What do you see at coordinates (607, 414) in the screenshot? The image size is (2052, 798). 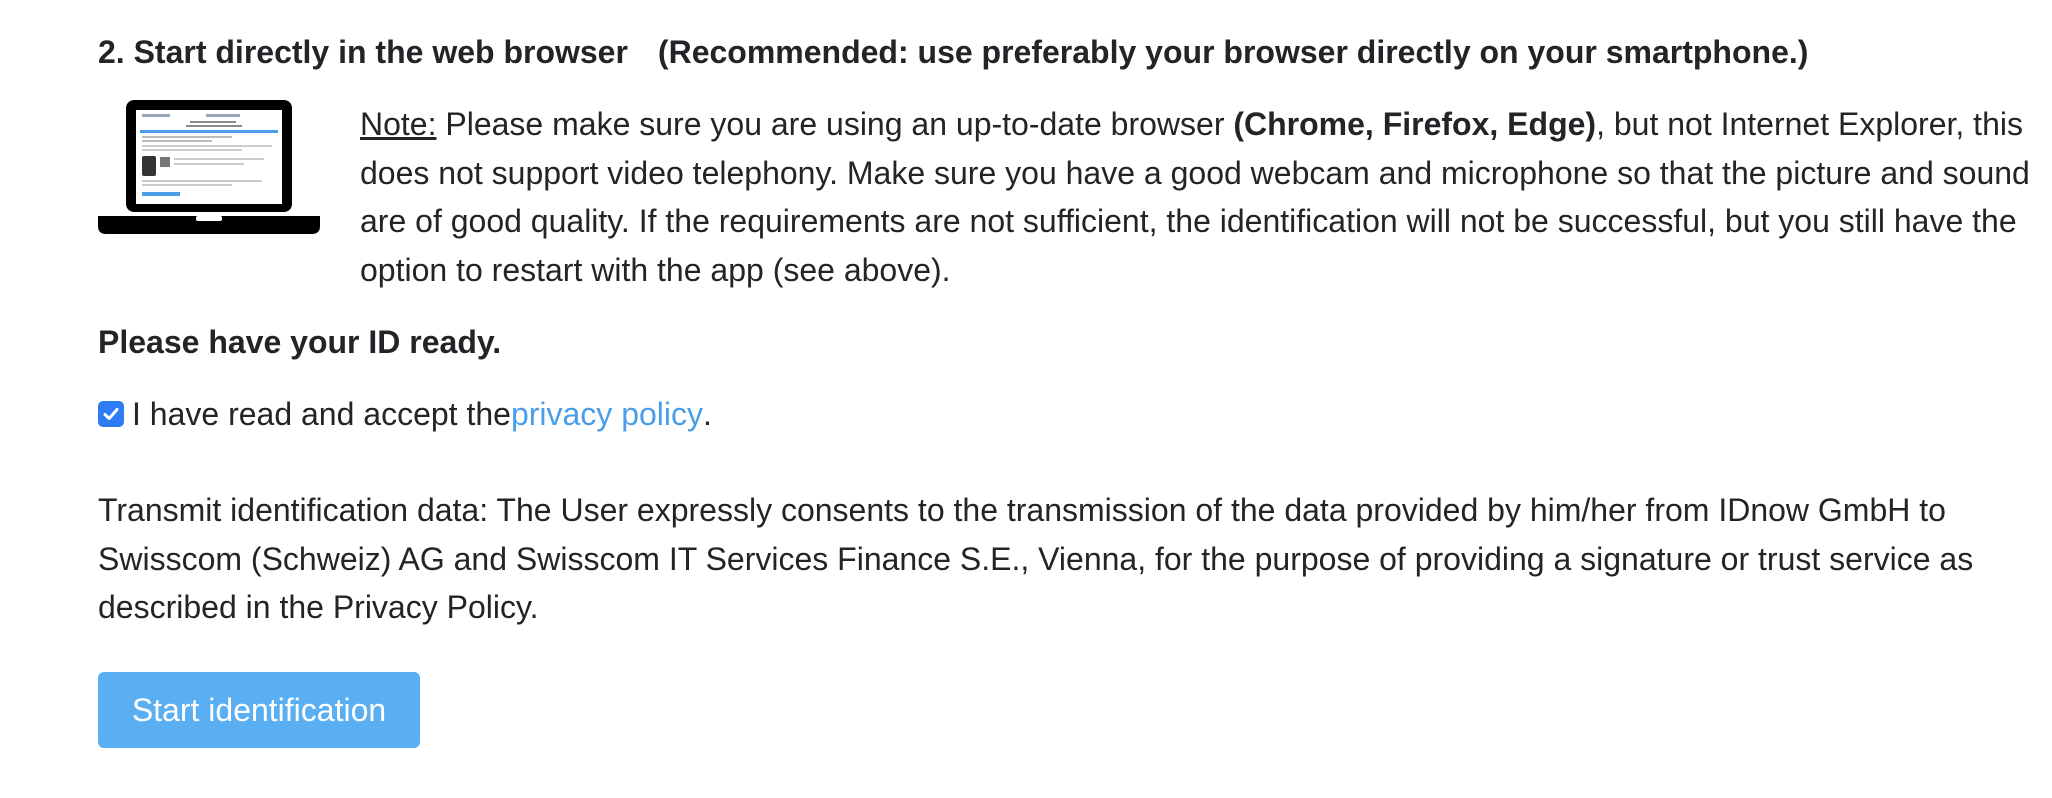 I see `privacy-policy-link: privacy policy` at bounding box center [607, 414].